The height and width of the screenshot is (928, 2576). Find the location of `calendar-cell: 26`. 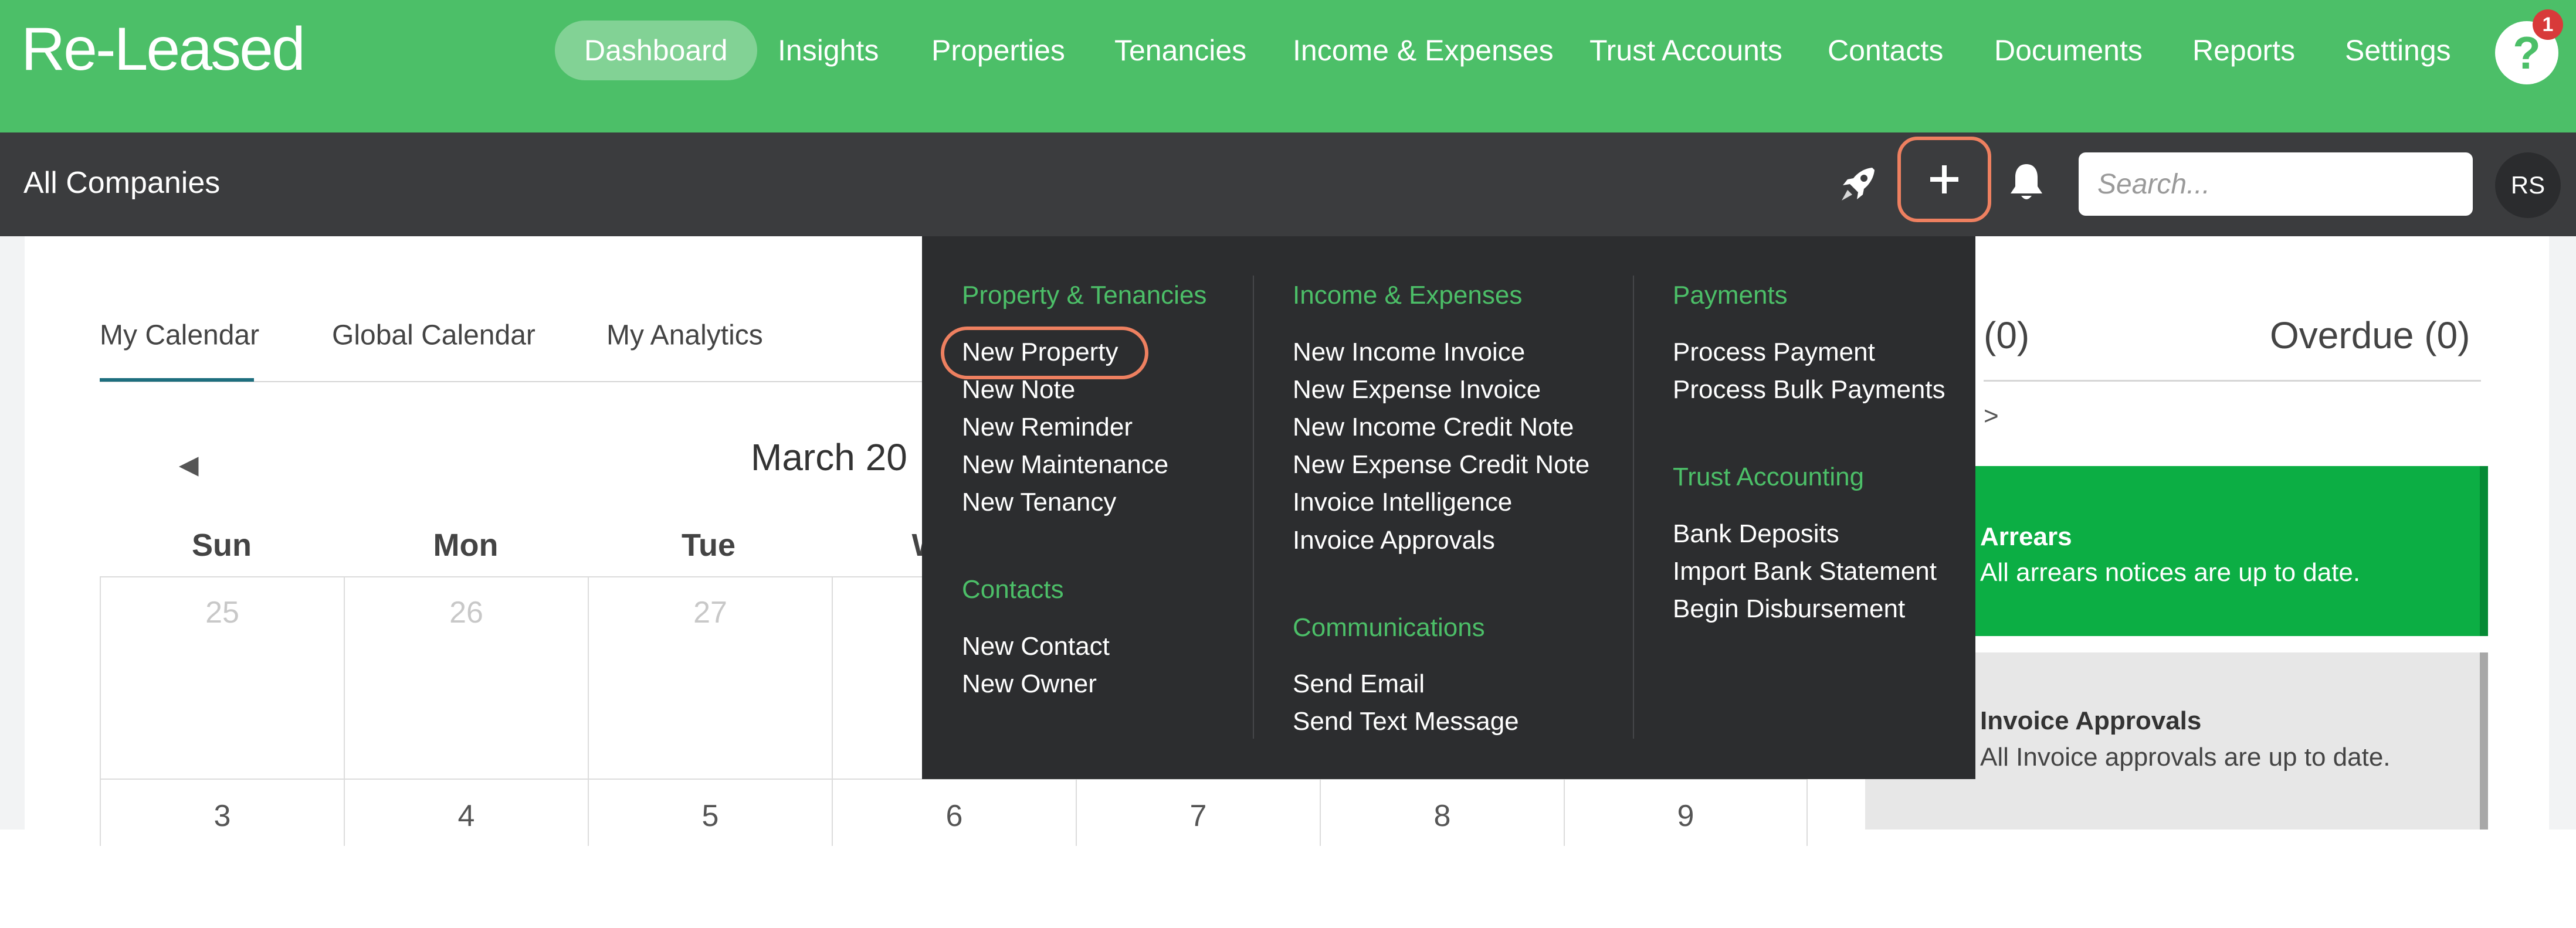

calendar-cell: 26 is located at coordinates (466, 677).